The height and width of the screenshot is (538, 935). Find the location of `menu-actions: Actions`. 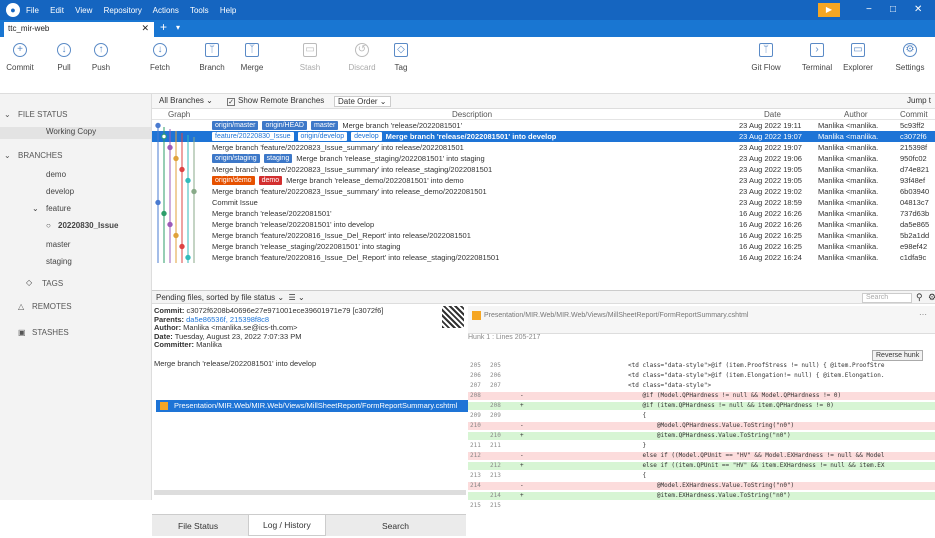

menu-actions: Actions is located at coordinates (166, 10).